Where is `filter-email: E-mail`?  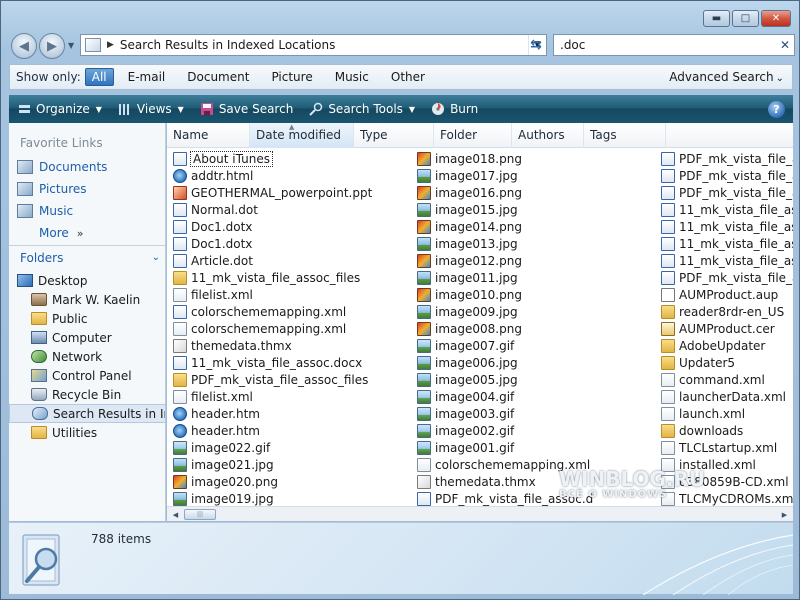
filter-email: E-mail is located at coordinates (147, 77).